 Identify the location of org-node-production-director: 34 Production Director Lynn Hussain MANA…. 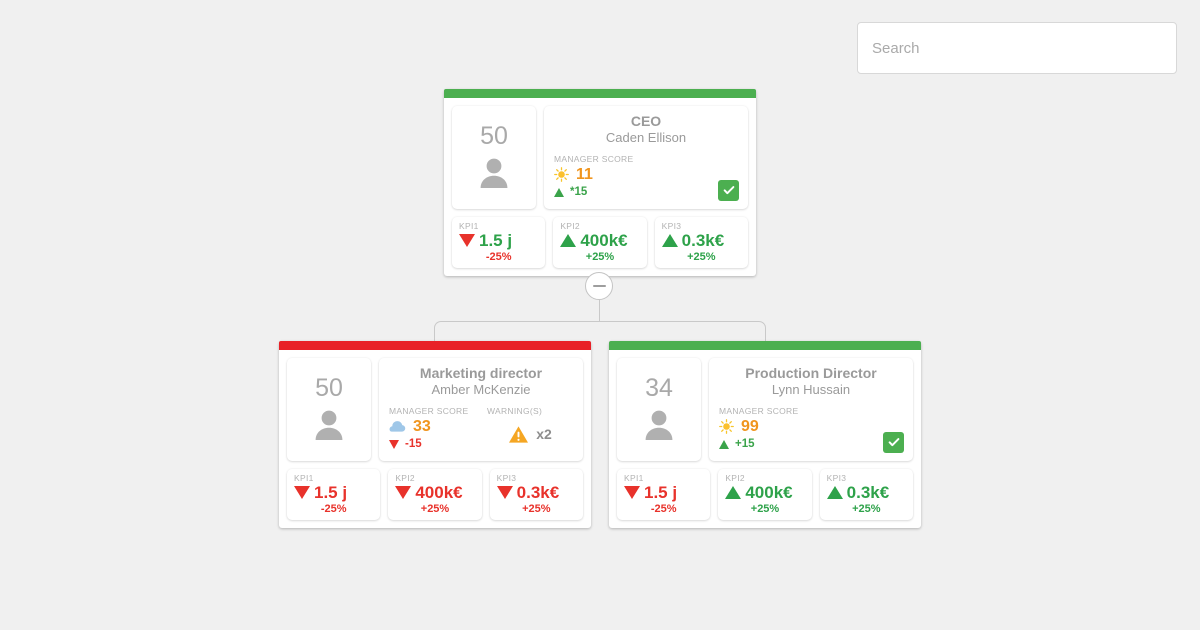
(765, 434).